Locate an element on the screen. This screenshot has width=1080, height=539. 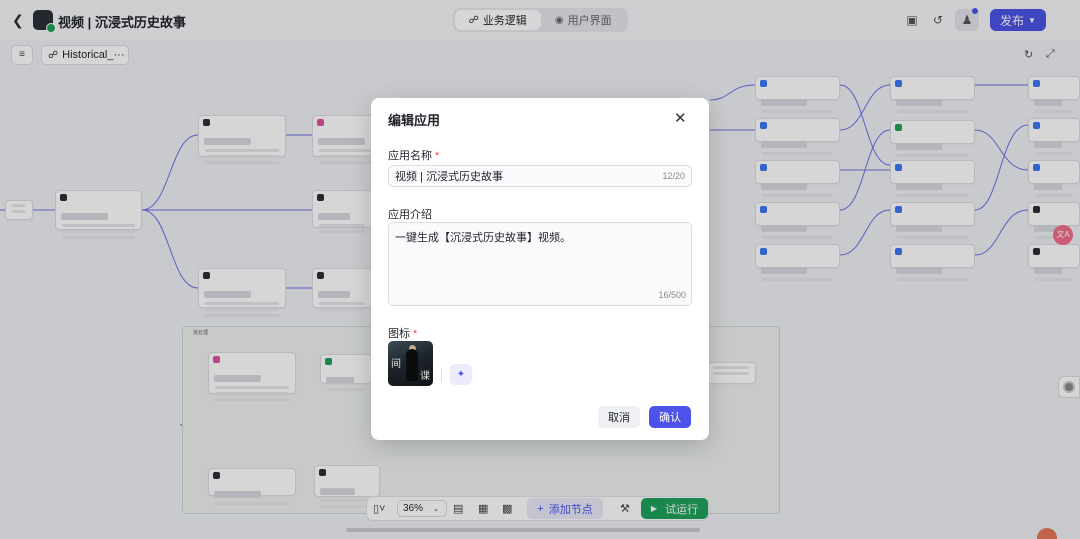
cancel-button: 取消 is located at coordinates (619, 417).